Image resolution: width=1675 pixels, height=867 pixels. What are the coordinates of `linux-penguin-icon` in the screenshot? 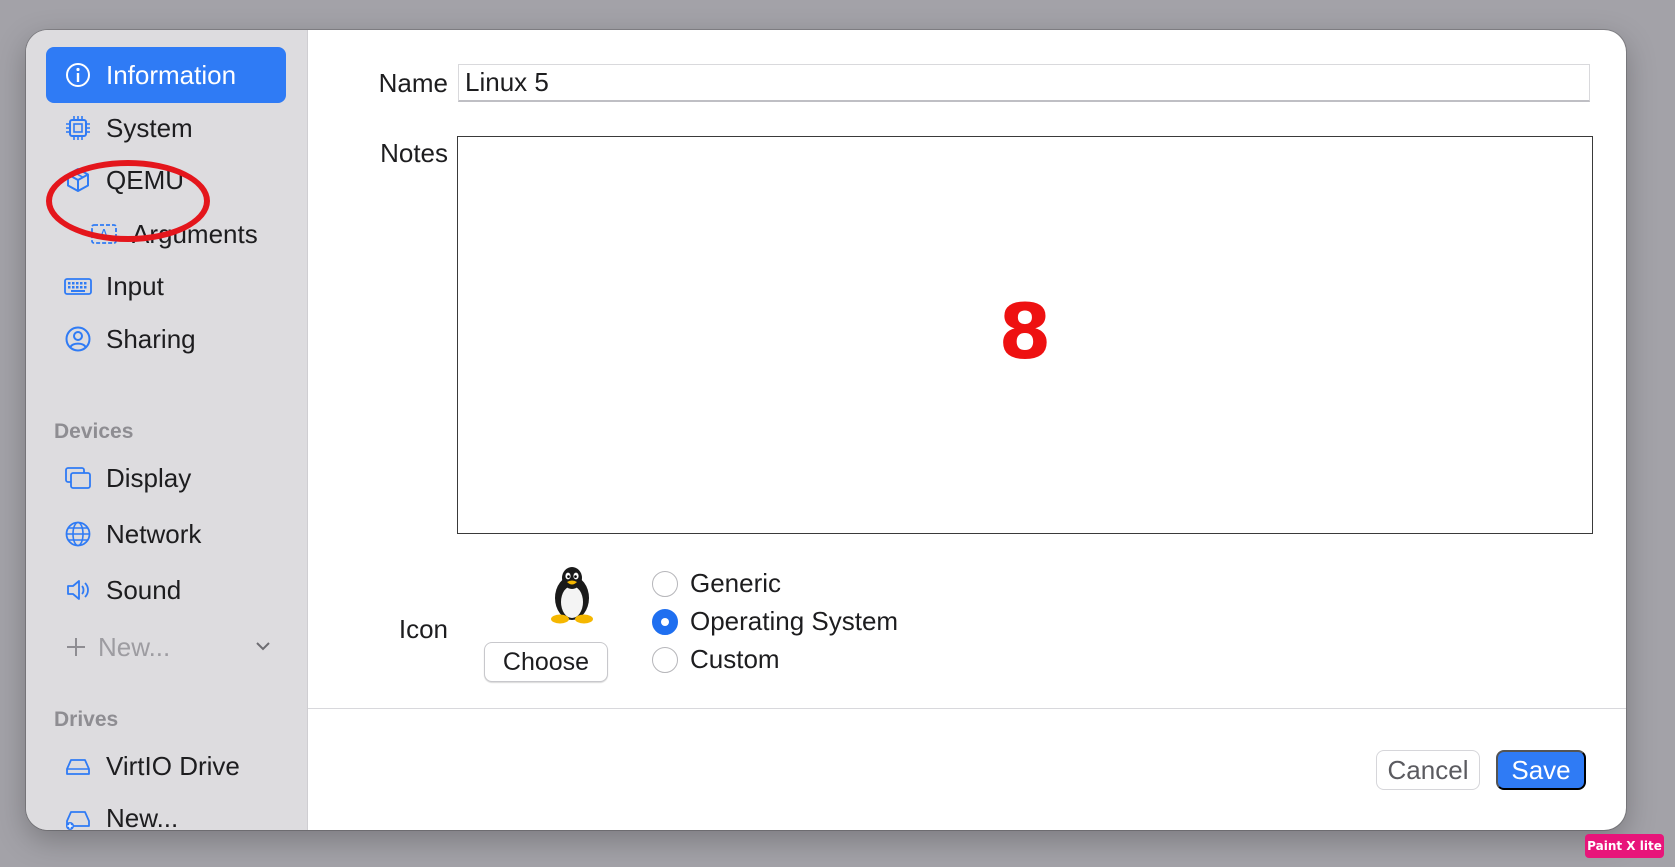 It's located at (572, 595).